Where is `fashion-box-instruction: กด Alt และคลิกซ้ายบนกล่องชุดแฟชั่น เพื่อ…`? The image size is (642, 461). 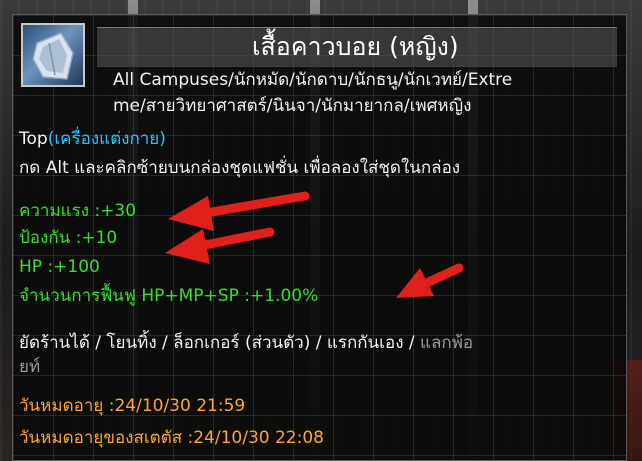 fashion-box-instruction: กด Alt และคลิกซ้ายบนกล่องชุดแฟชั่น เพื่อ… is located at coordinates (240, 168).